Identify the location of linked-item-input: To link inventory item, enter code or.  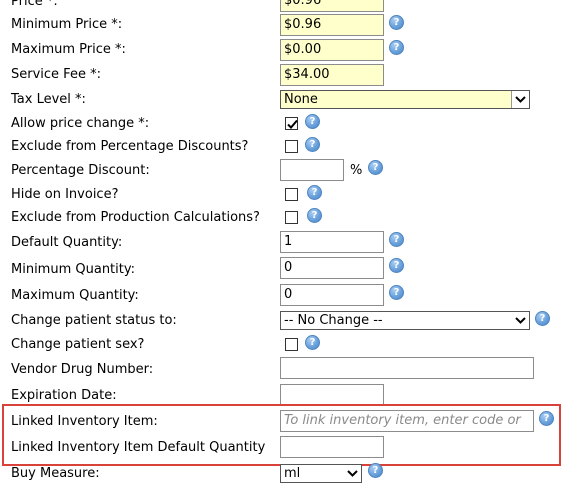
(407, 421).